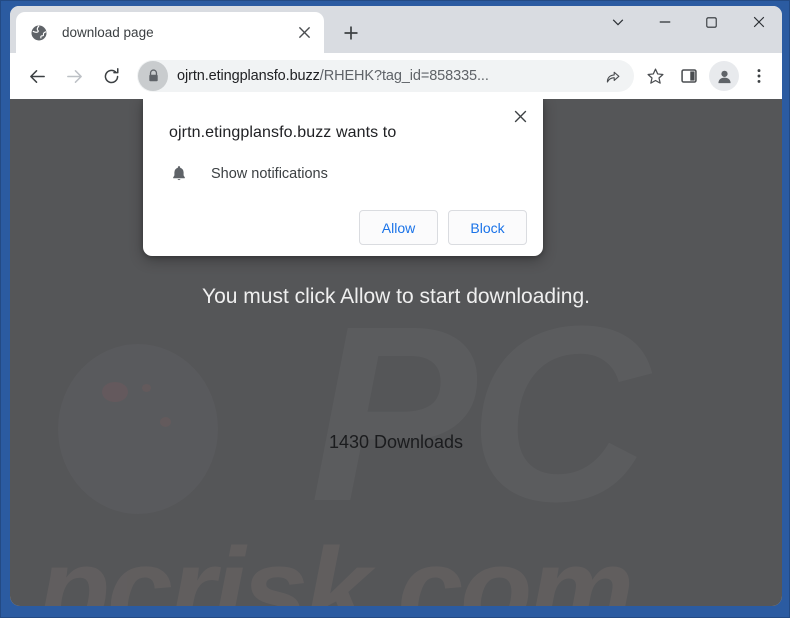  Describe the element at coordinates (348, 227) in the screenshot. I see `dialog-actions: Allow Block` at that location.